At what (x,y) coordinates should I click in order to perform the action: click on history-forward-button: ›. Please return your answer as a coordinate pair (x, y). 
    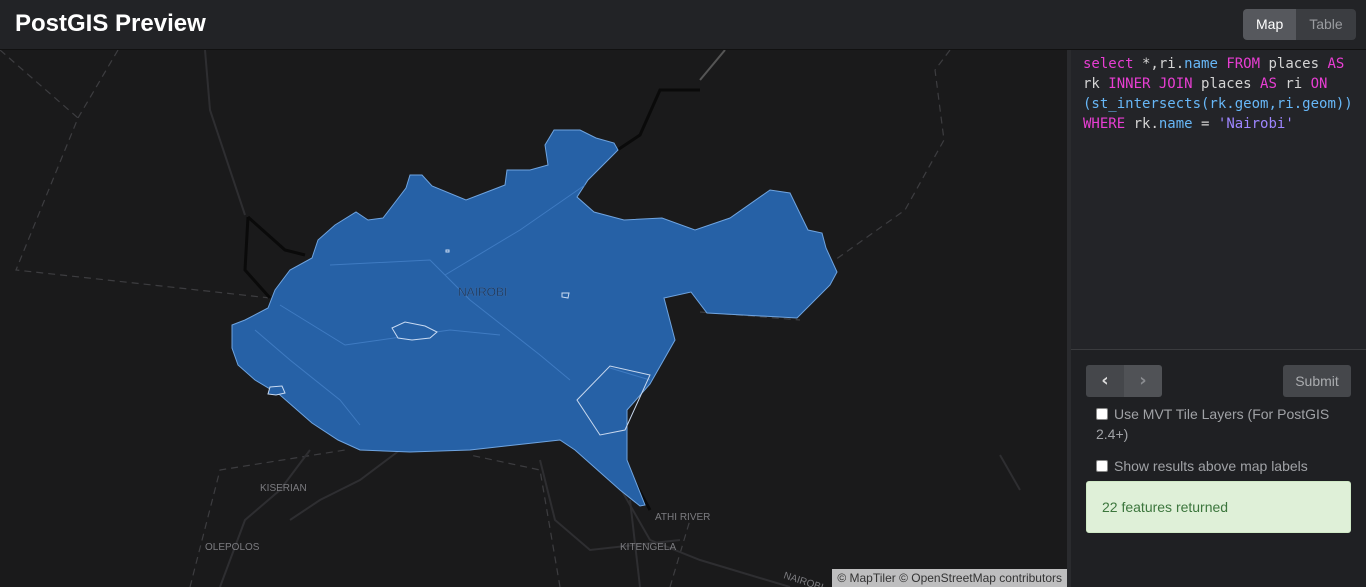
    Looking at the image, I should click on (1143, 381).